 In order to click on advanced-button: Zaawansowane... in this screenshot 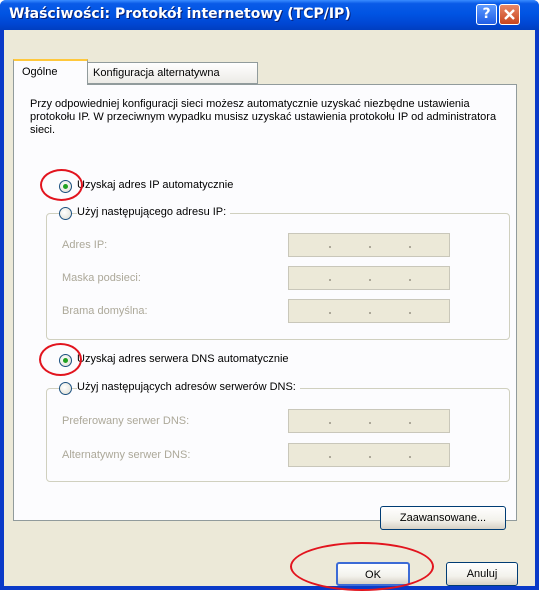, I will do `click(443, 518)`.